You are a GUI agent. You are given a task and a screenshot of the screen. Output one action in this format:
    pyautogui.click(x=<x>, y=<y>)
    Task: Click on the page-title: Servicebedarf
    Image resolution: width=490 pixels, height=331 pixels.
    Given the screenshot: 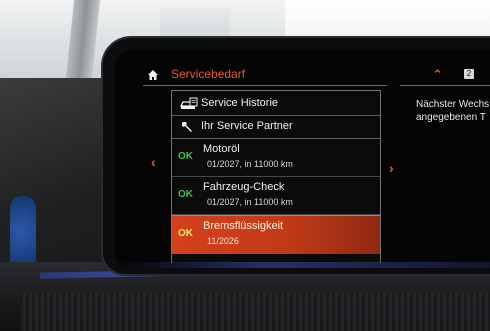 What is the action you would take?
    pyautogui.click(x=208, y=74)
    